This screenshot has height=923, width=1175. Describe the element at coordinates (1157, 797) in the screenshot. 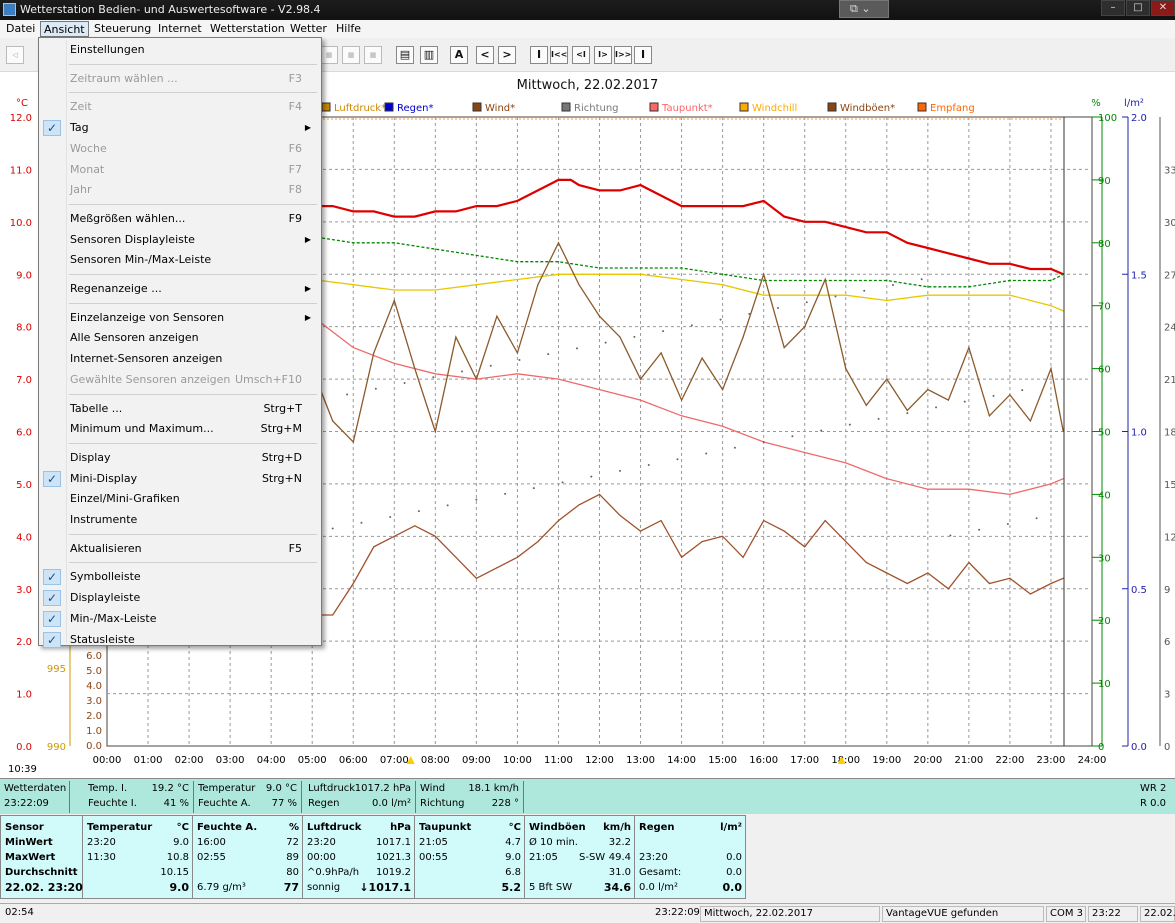

I see `display-wr: WR 2 R 0.0` at that location.